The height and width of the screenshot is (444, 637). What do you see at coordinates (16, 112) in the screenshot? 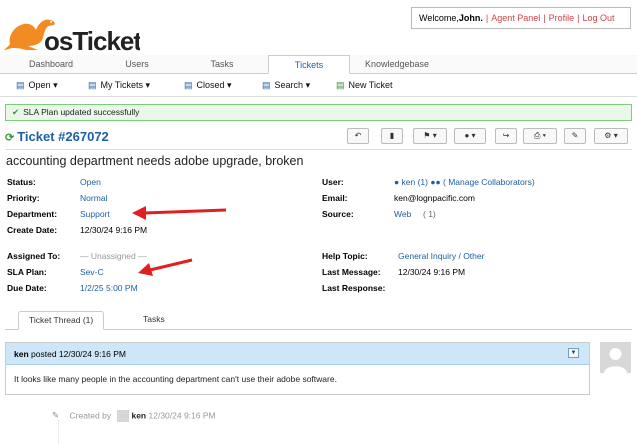
I see `check-circle-icon: ✔` at bounding box center [16, 112].